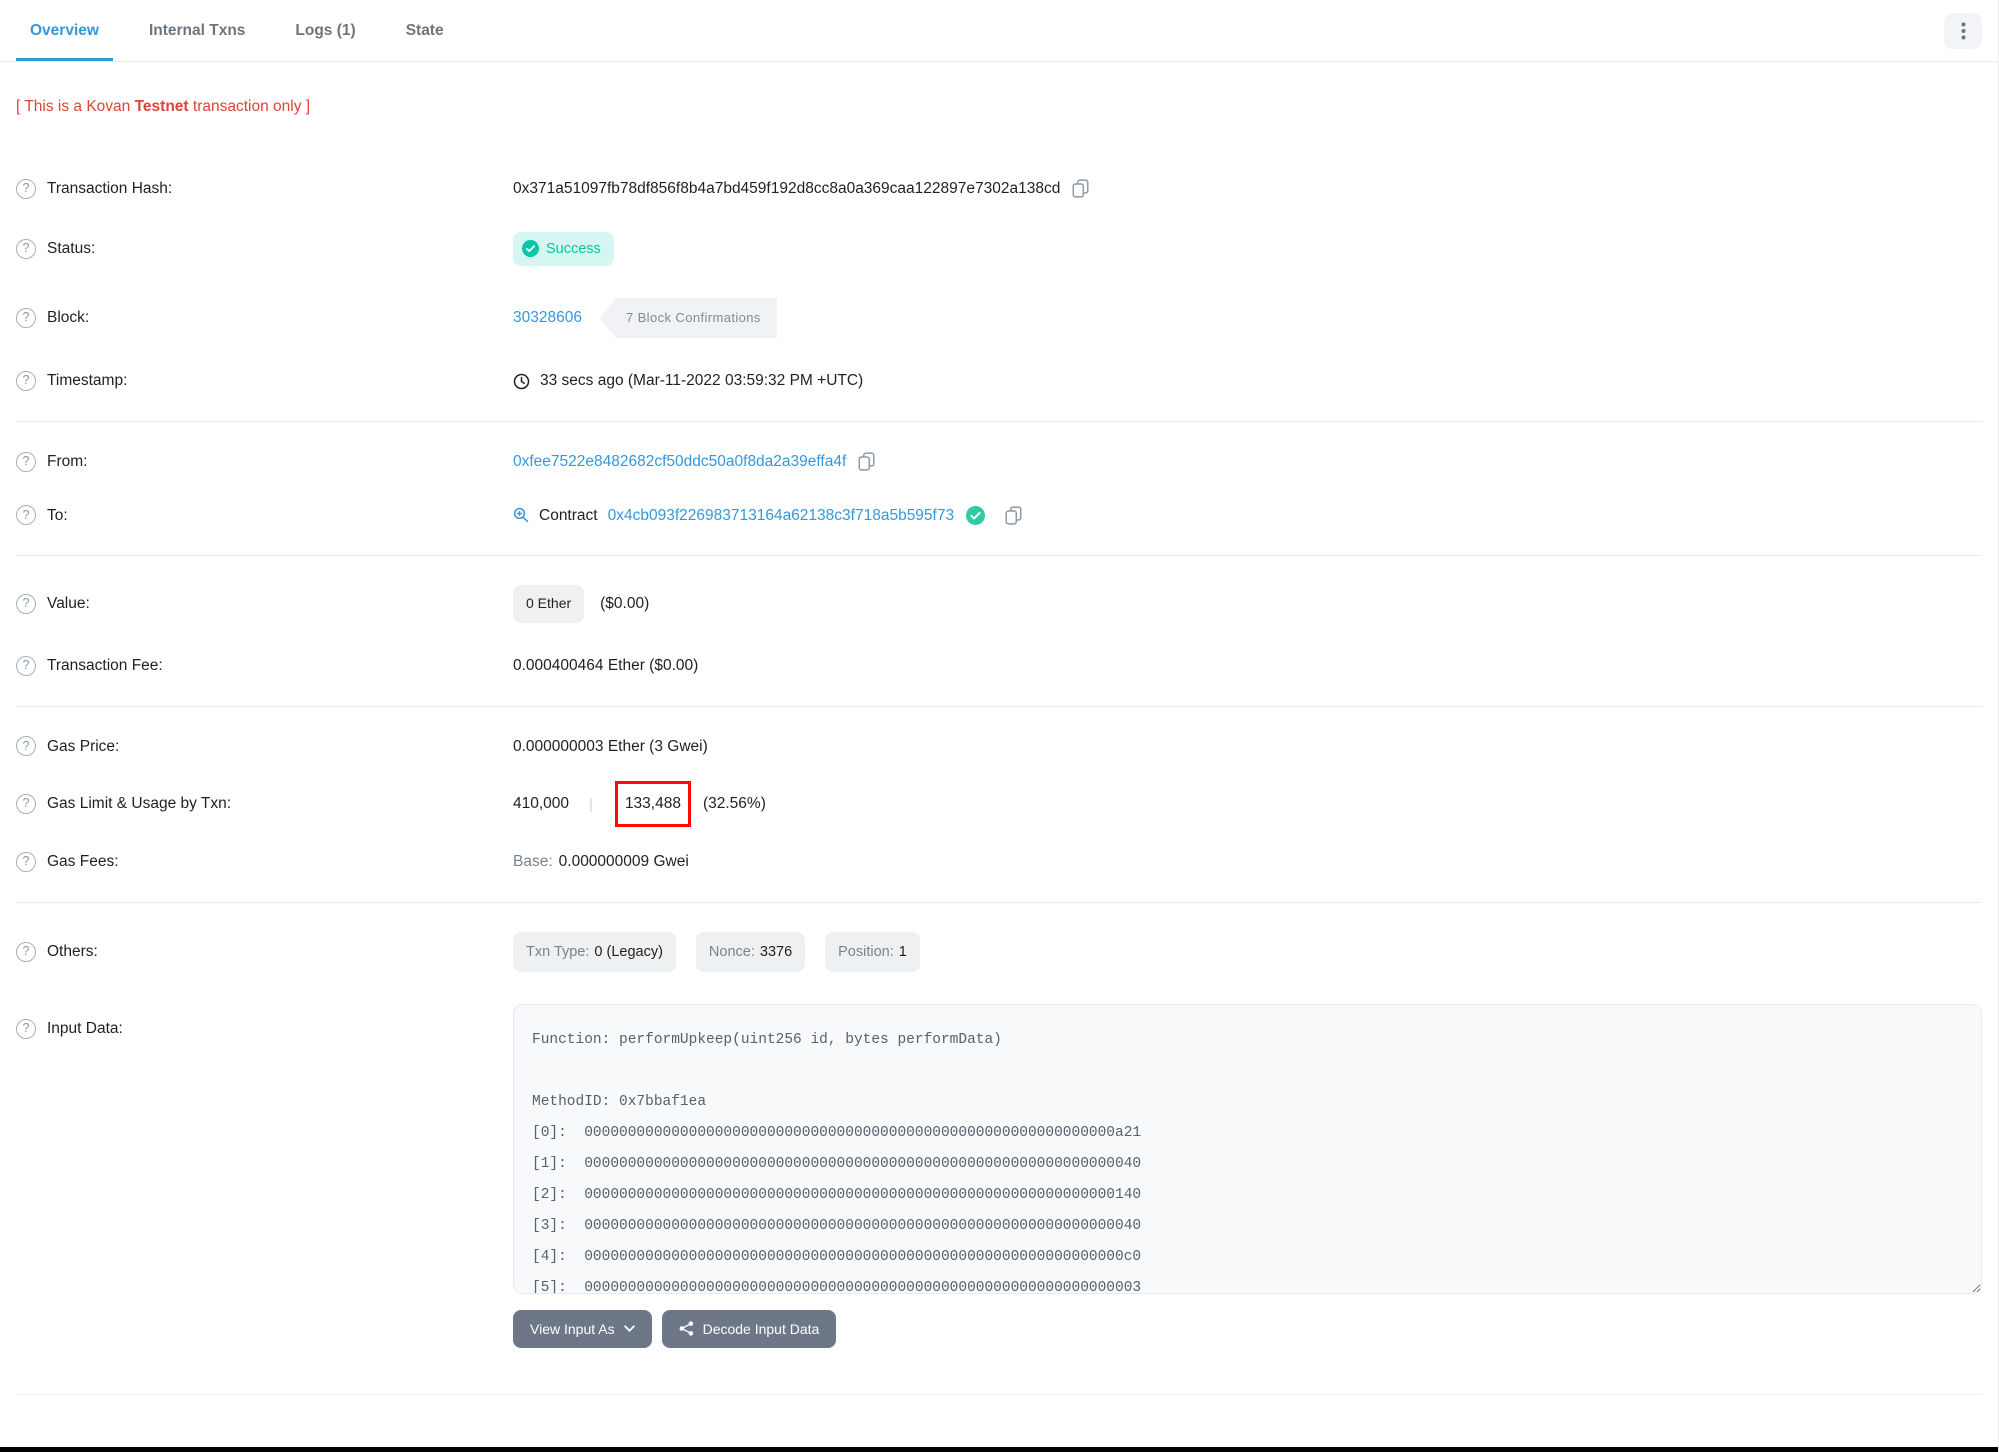 The width and height of the screenshot is (1999, 1452). I want to click on status-badge: Success, so click(563, 248).